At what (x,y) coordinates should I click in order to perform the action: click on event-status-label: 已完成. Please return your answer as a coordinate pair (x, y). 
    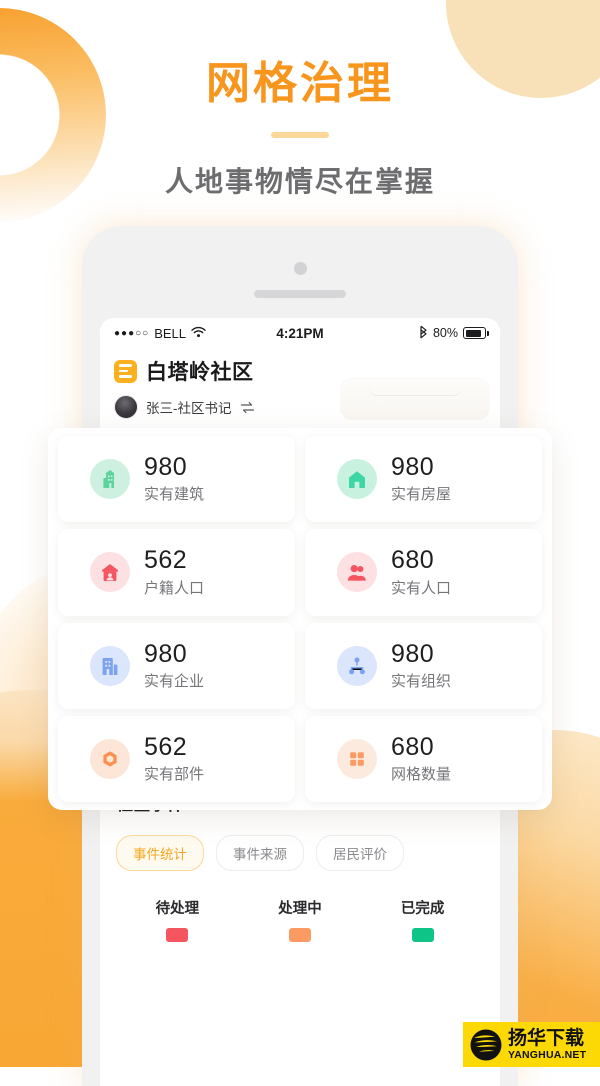
    Looking at the image, I should click on (422, 909).